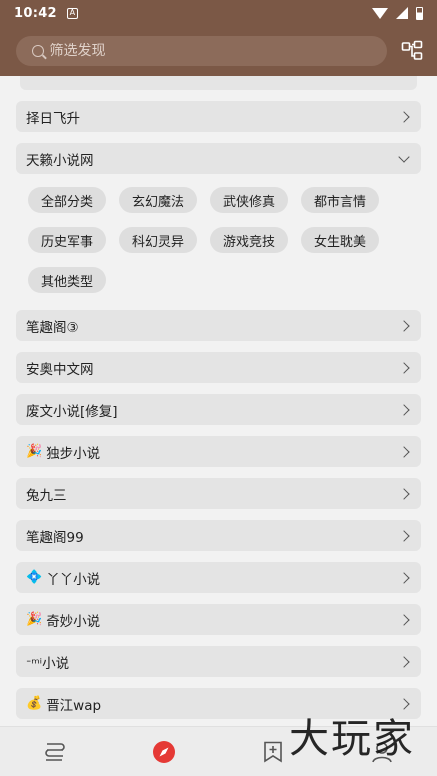  I want to click on search-bar, so click(201, 51).